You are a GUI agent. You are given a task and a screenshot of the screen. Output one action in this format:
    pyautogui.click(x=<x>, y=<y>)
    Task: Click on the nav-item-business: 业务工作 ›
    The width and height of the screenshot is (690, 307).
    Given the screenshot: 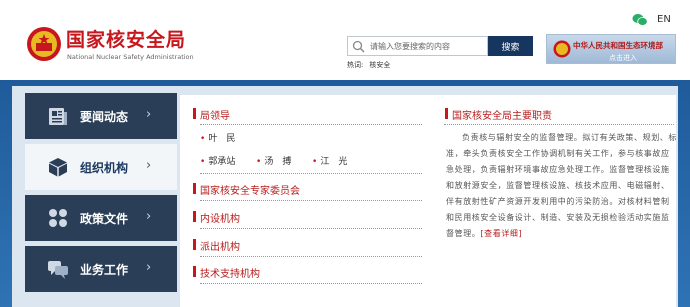 What is the action you would take?
    pyautogui.click(x=101, y=269)
    